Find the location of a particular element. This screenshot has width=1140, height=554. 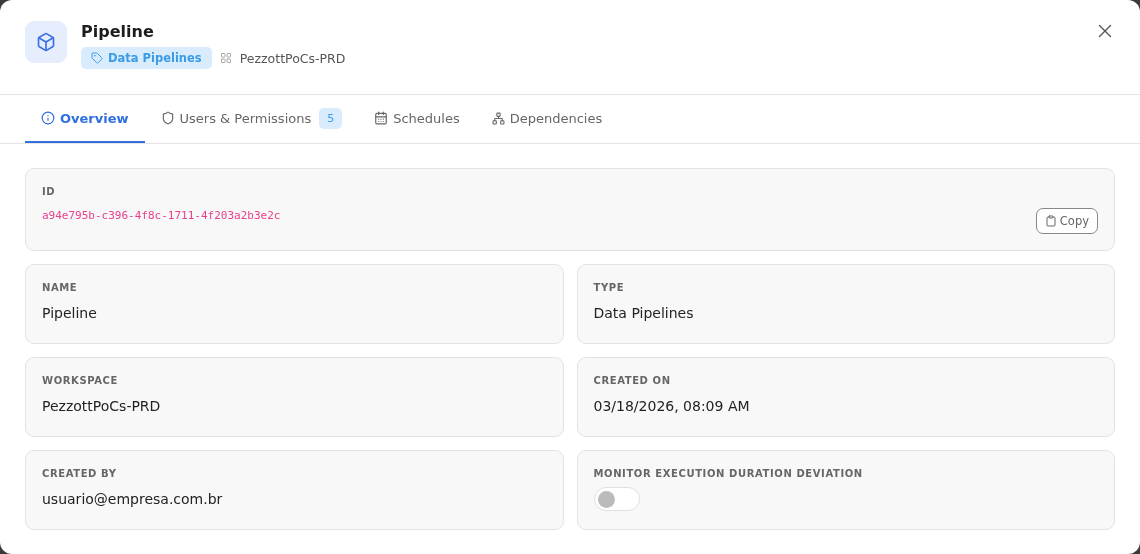

info-icon is located at coordinates (48, 118).